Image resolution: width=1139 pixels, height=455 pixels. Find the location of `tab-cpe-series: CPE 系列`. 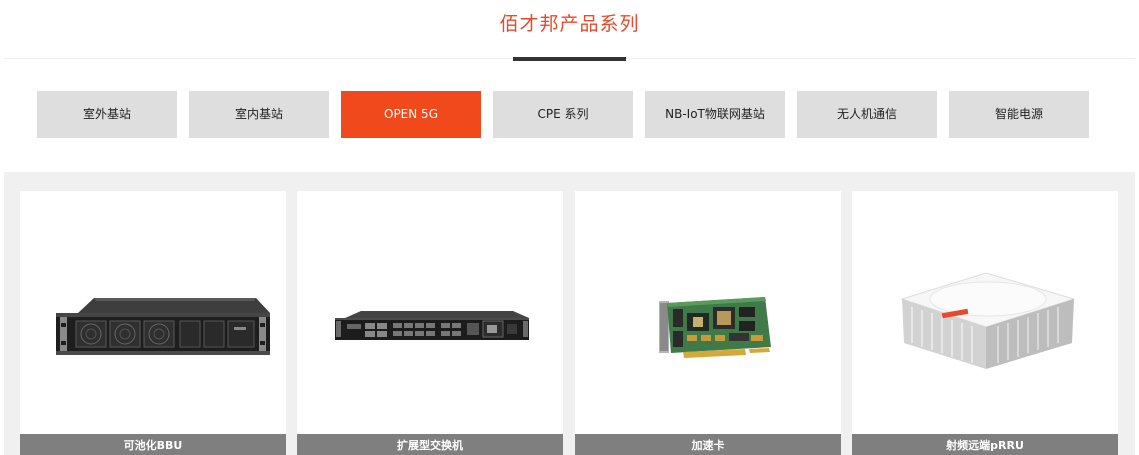

tab-cpe-series: CPE 系列 is located at coordinates (563, 114).